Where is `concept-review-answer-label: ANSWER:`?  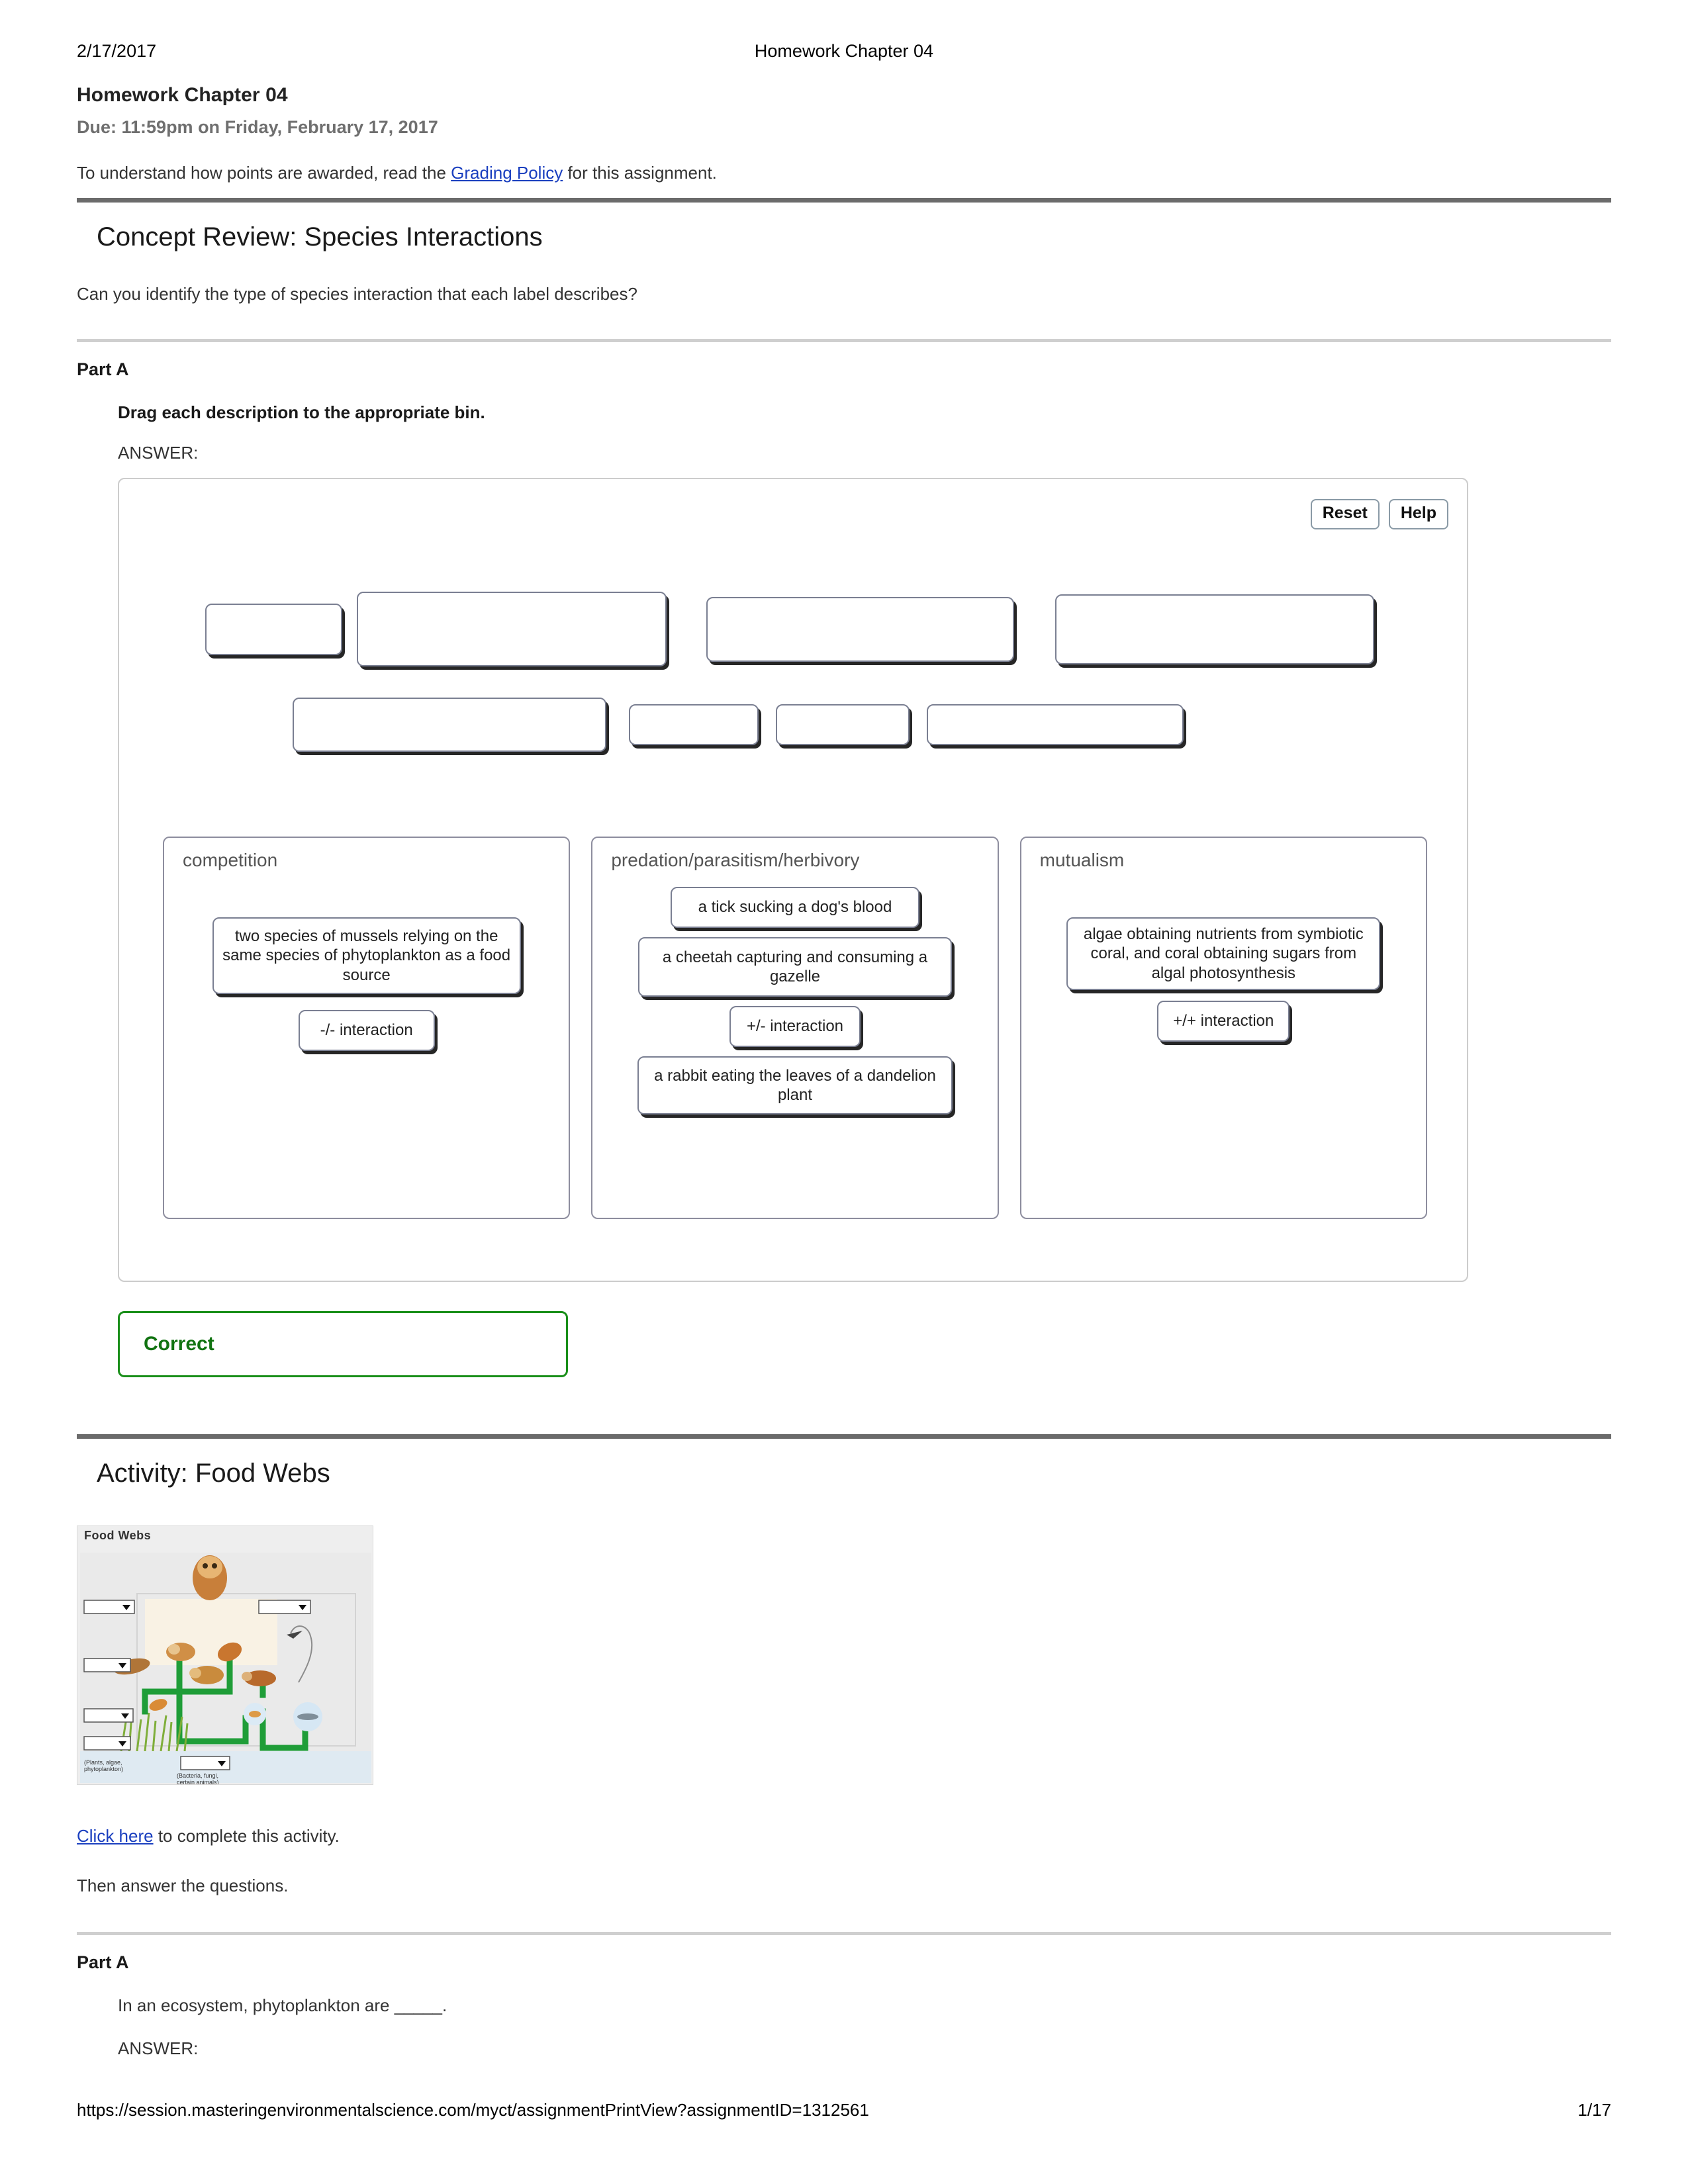
concept-review-answer-label: ANSWER: is located at coordinates (158, 453).